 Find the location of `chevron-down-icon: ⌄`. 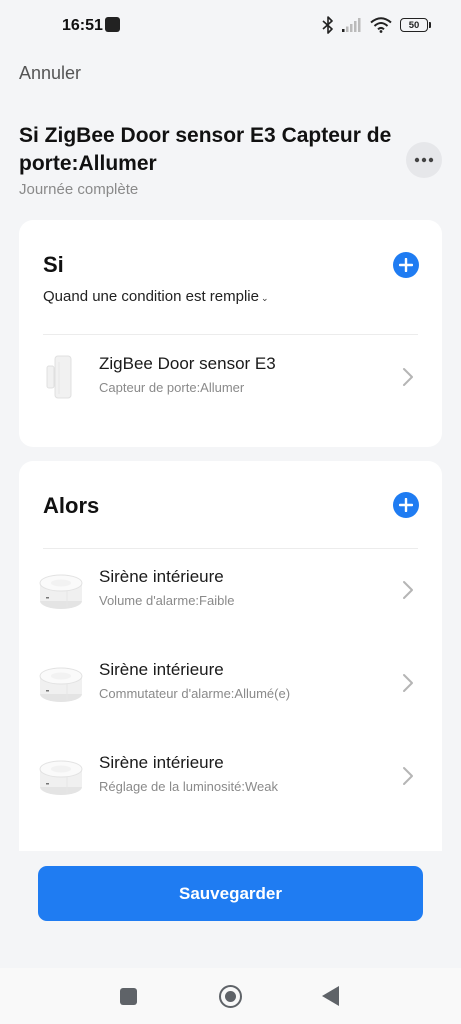

chevron-down-icon: ⌄ is located at coordinates (264, 297).